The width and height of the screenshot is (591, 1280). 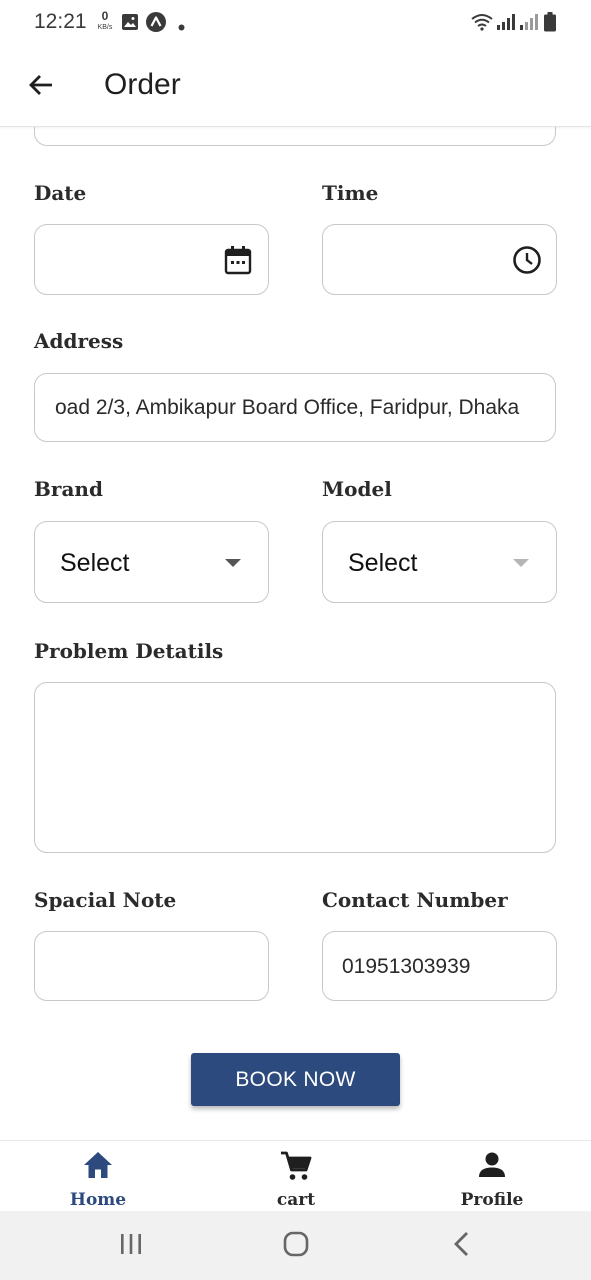 What do you see at coordinates (295, 86) in the screenshot?
I see `app-bar: Order` at bounding box center [295, 86].